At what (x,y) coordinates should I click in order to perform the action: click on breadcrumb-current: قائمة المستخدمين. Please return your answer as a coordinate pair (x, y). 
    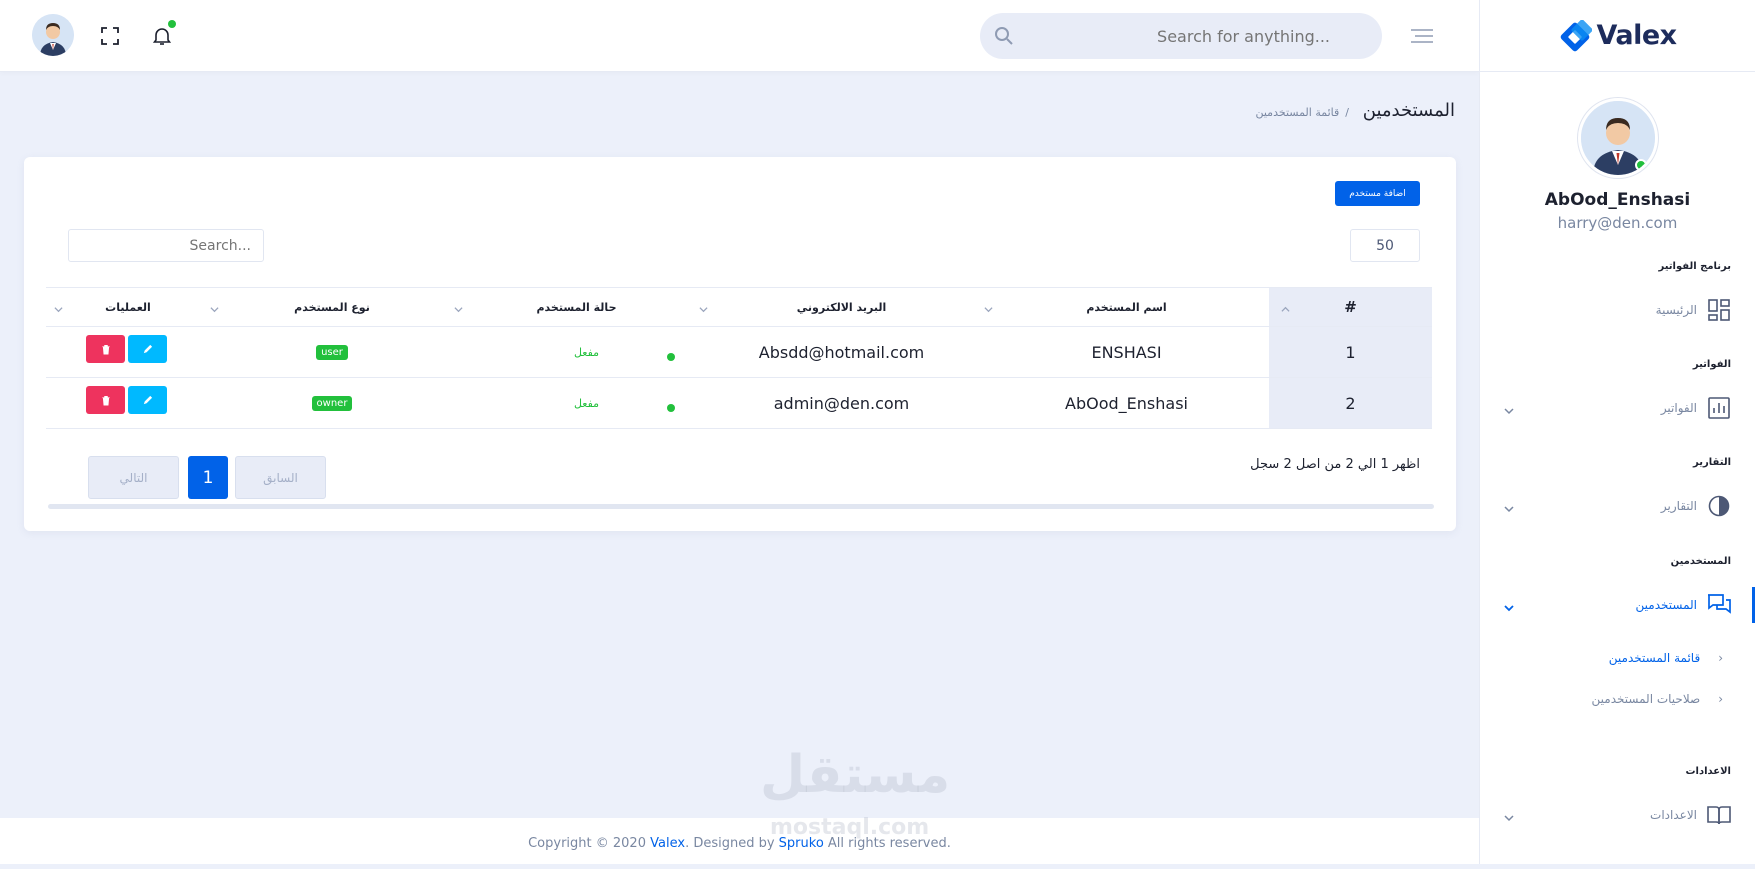
    Looking at the image, I should click on (1297, 112).